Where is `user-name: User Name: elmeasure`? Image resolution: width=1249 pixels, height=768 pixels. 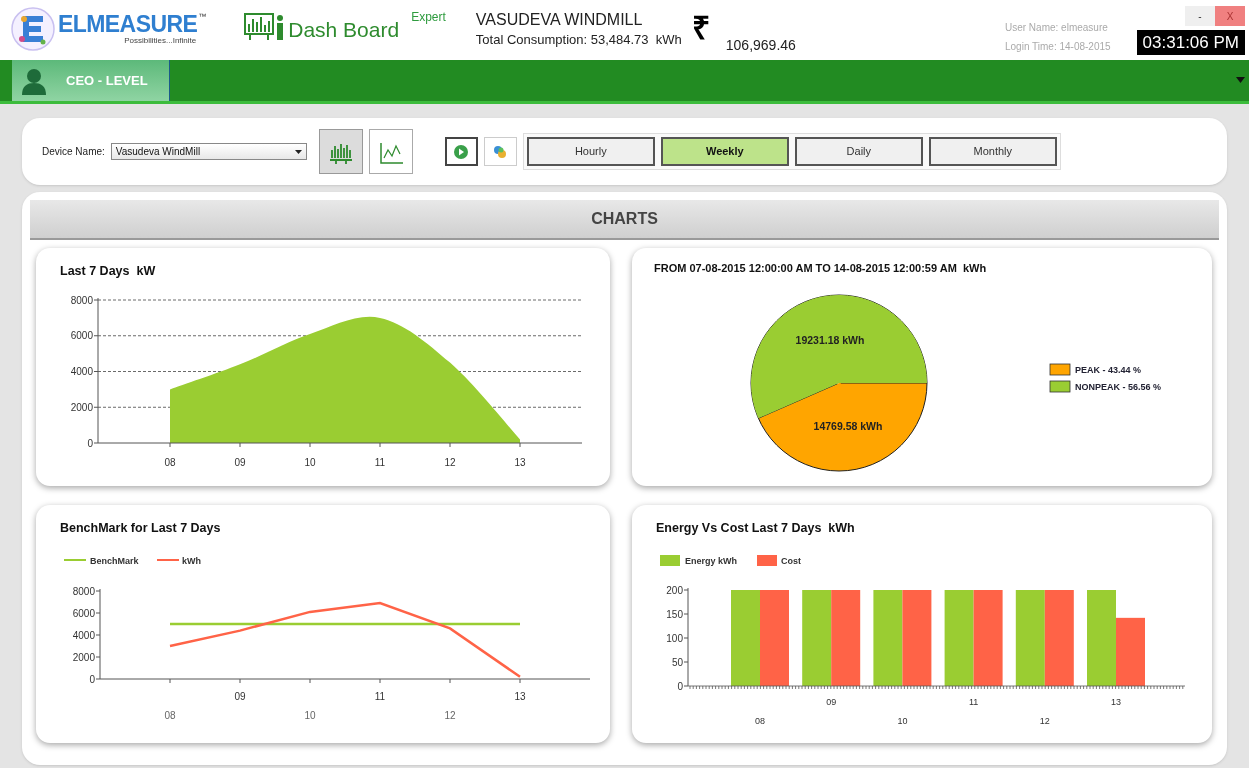 user-name: User Name: elmeasure is located at coordinates (1056, 28).